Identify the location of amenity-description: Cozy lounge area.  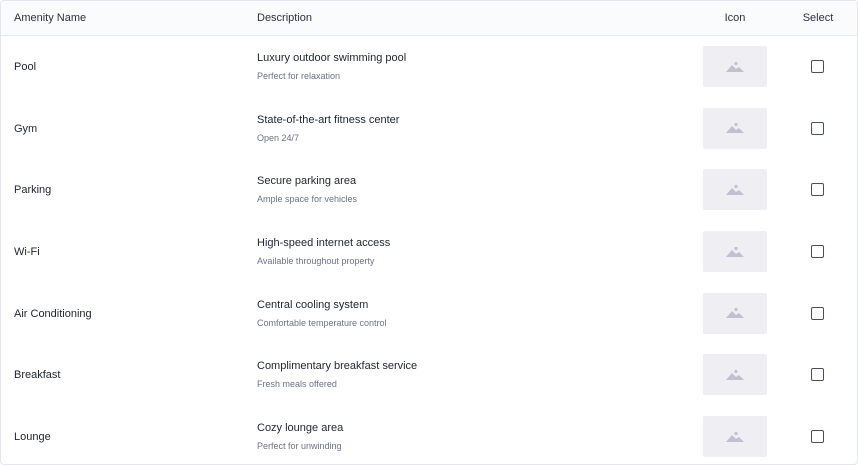
(300, 428).